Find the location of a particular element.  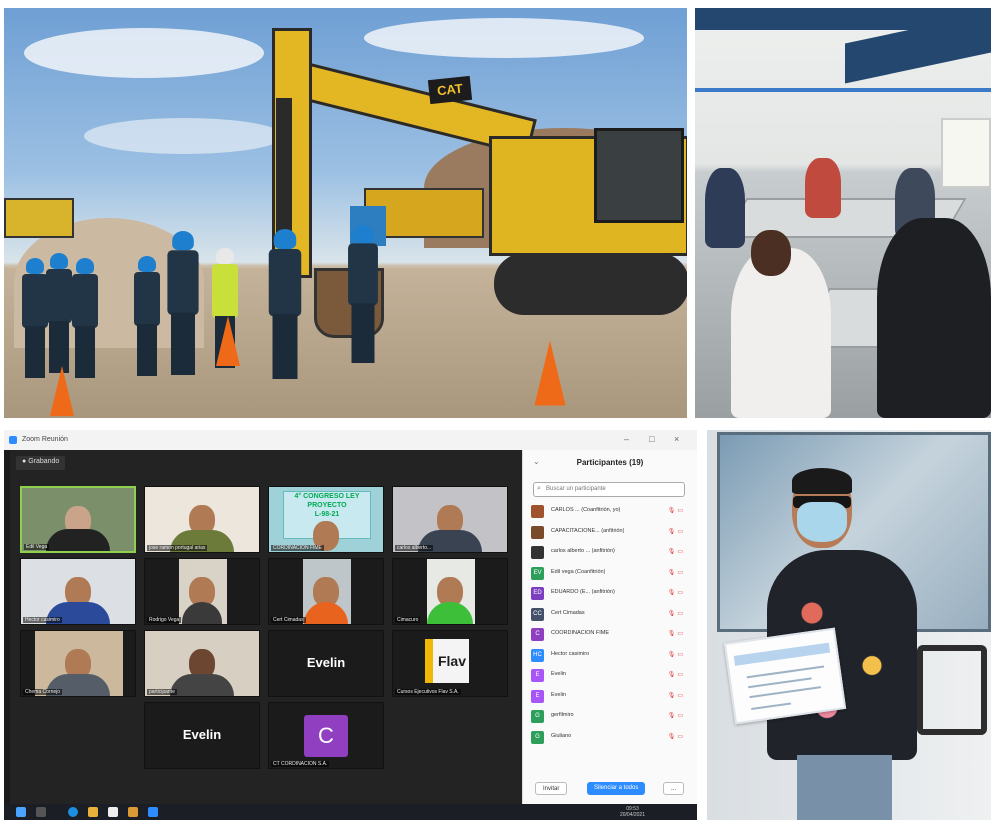

search-icon: ⌕ is located at coordinates (539, 488).